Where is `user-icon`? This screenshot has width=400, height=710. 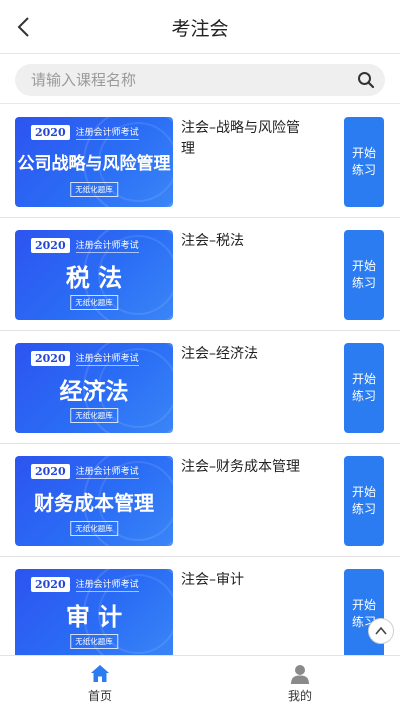 user-icon is located at coordinates (300, 674).